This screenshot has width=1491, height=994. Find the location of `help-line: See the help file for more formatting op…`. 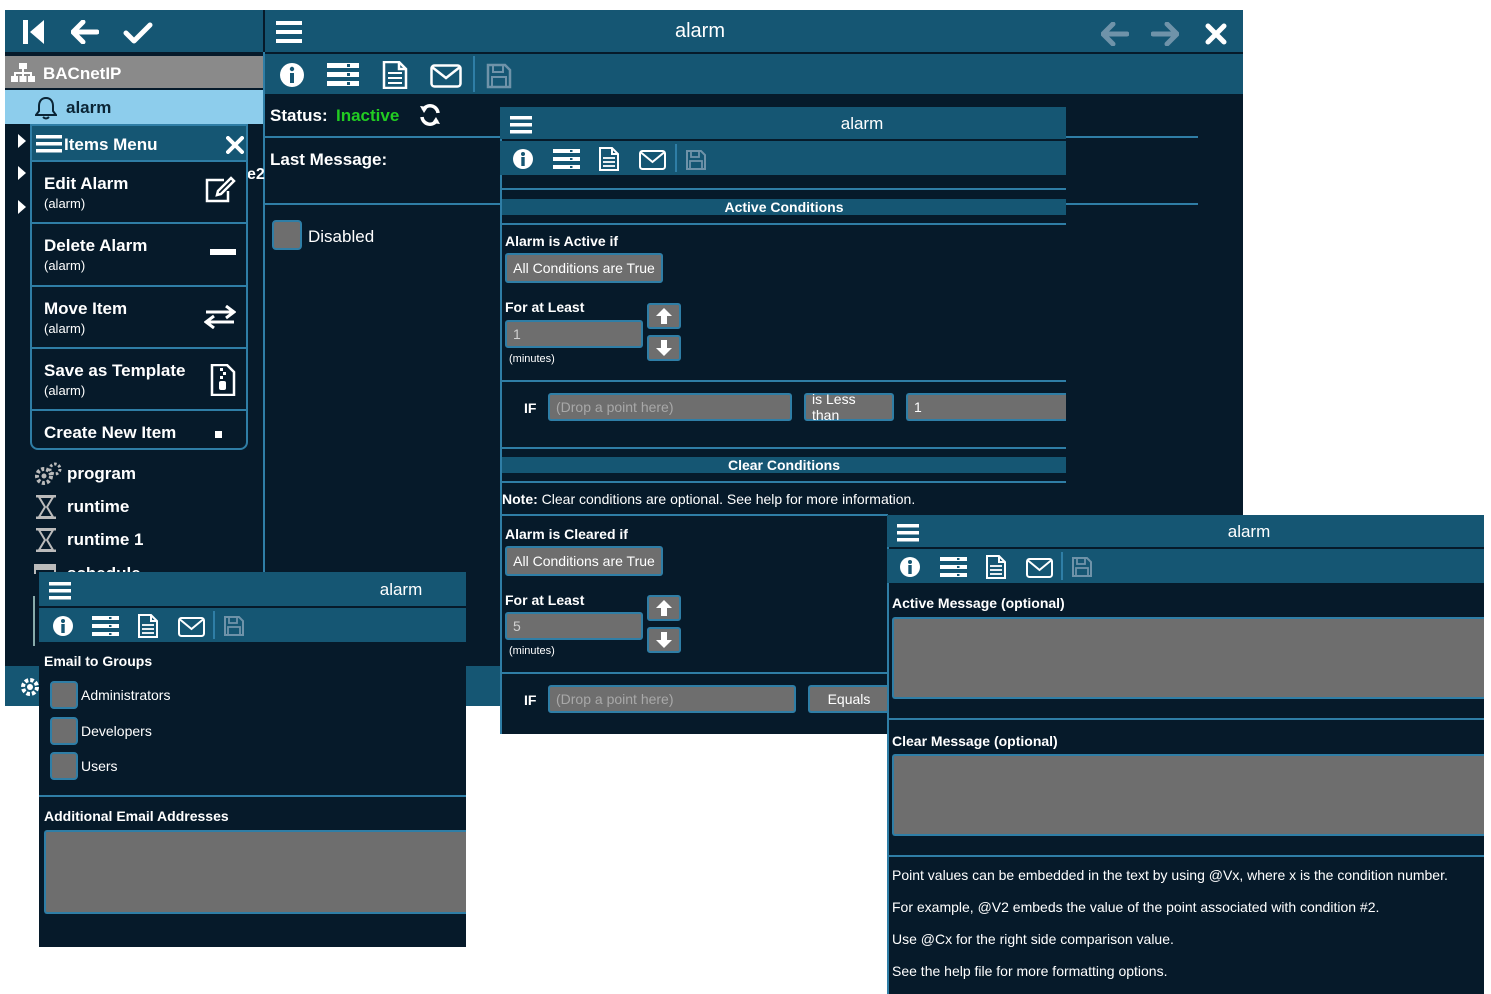

help-line: See the help file for more formatting op… is located at coordinates (1030, 971).